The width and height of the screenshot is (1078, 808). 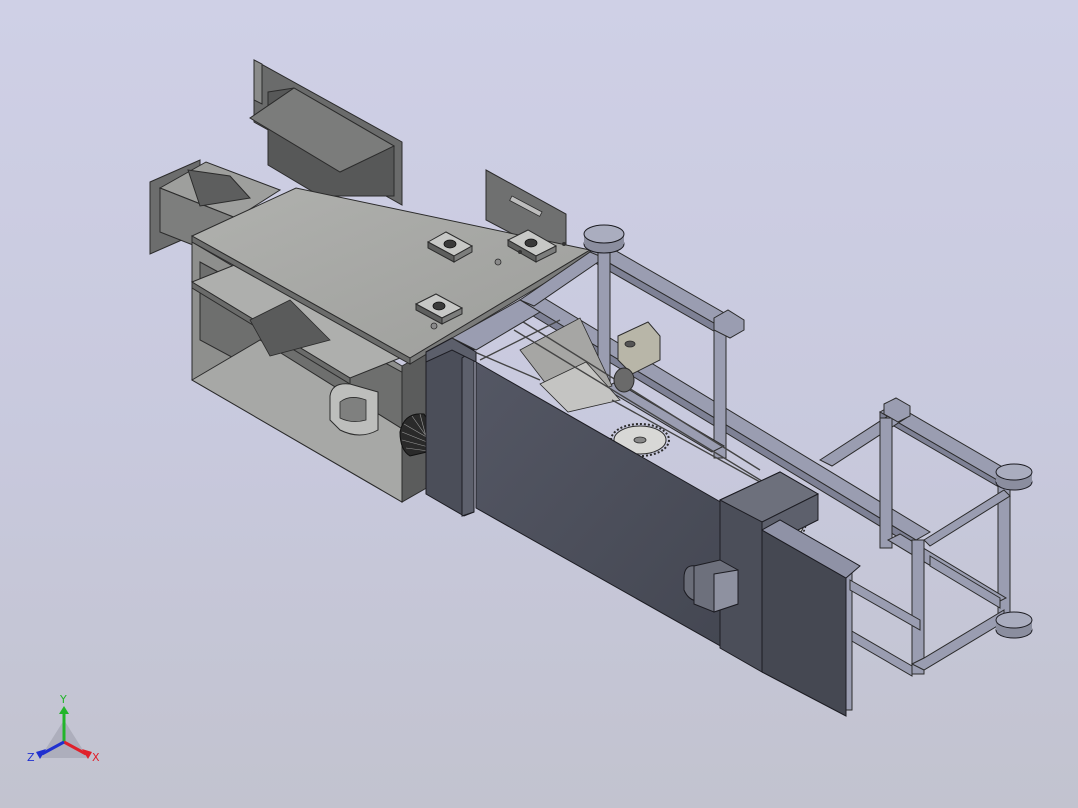 What do you see at coordinates (258, 82) in the screenshot?
I see `hopper-side-wall` at bounding box center [258, 82].